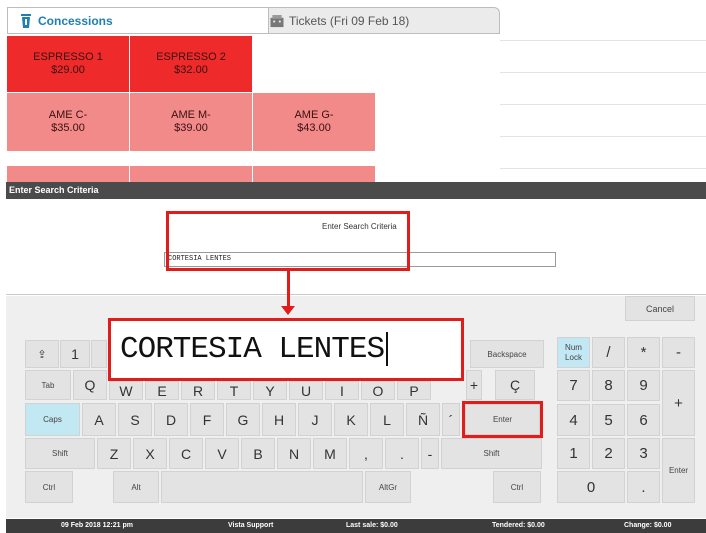 This screenshot has width=706, height=533. I want to click on key-alt: Alt, so click(136, 487).